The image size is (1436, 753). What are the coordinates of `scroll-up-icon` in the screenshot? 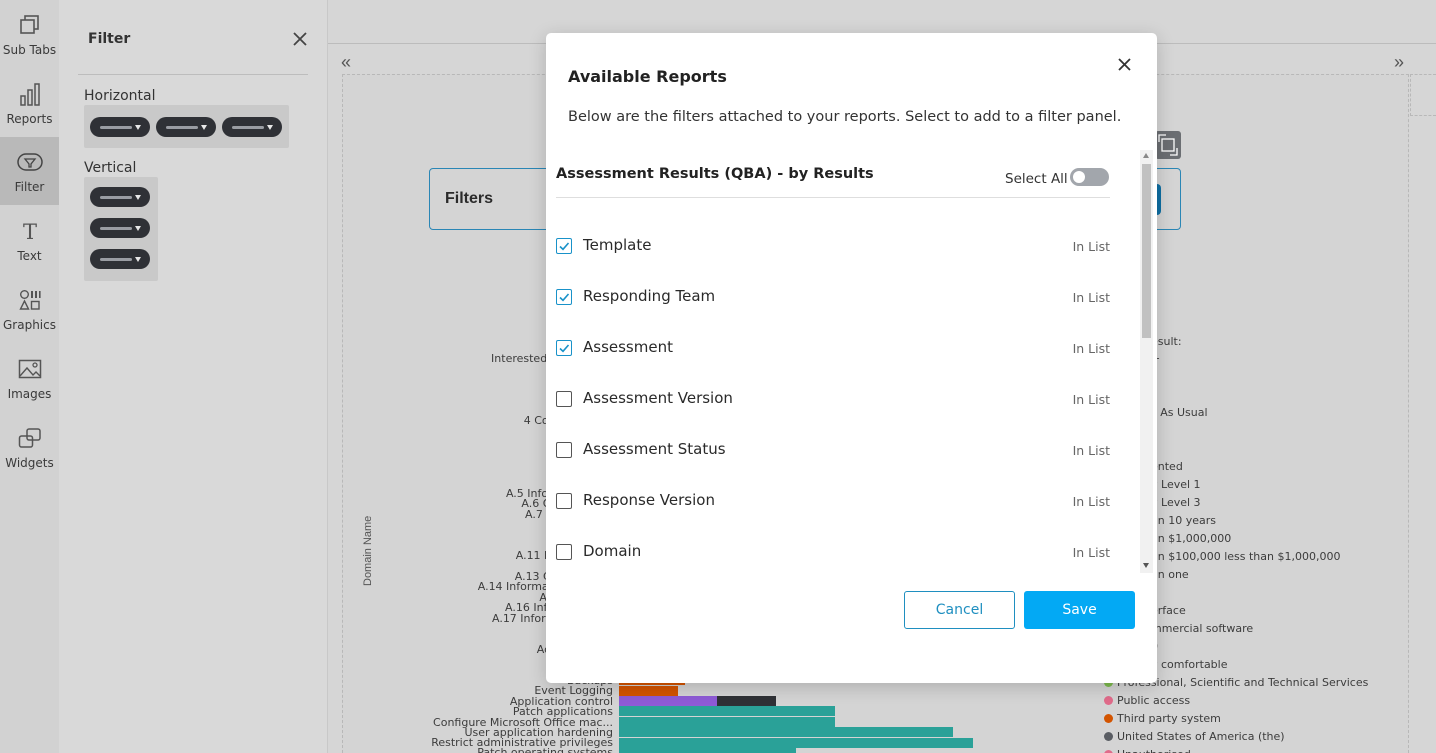 It's located at (1146, 155).